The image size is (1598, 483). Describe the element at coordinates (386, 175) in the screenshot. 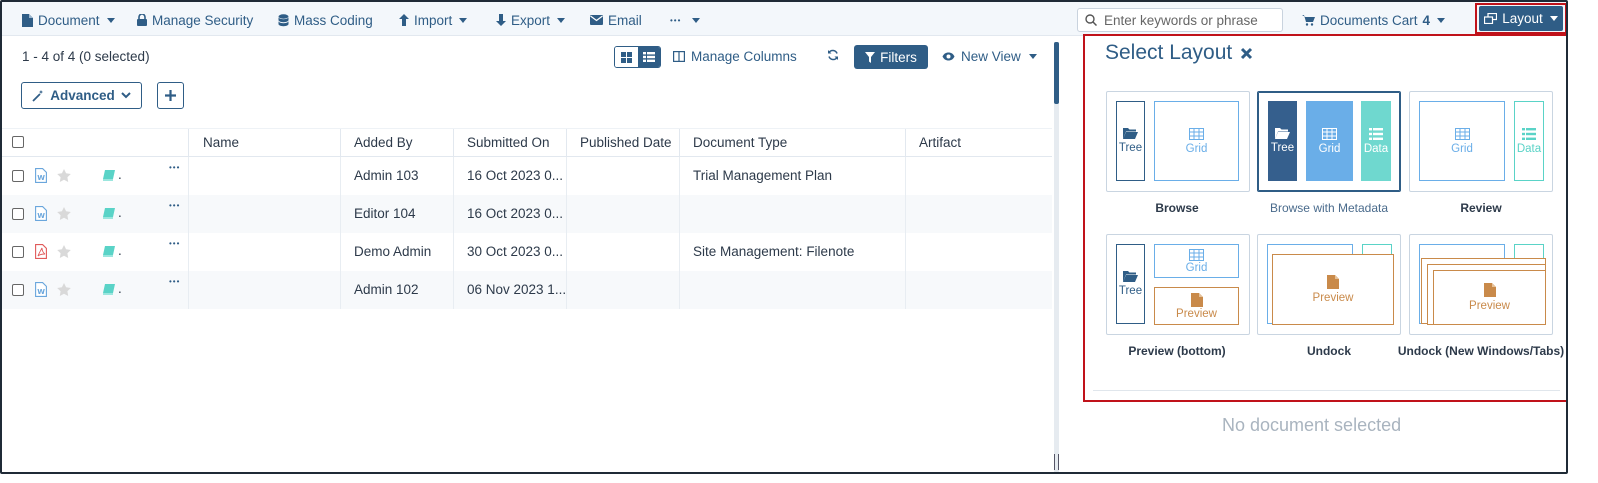

I see `cell-added-by: Admin 103` at that location.